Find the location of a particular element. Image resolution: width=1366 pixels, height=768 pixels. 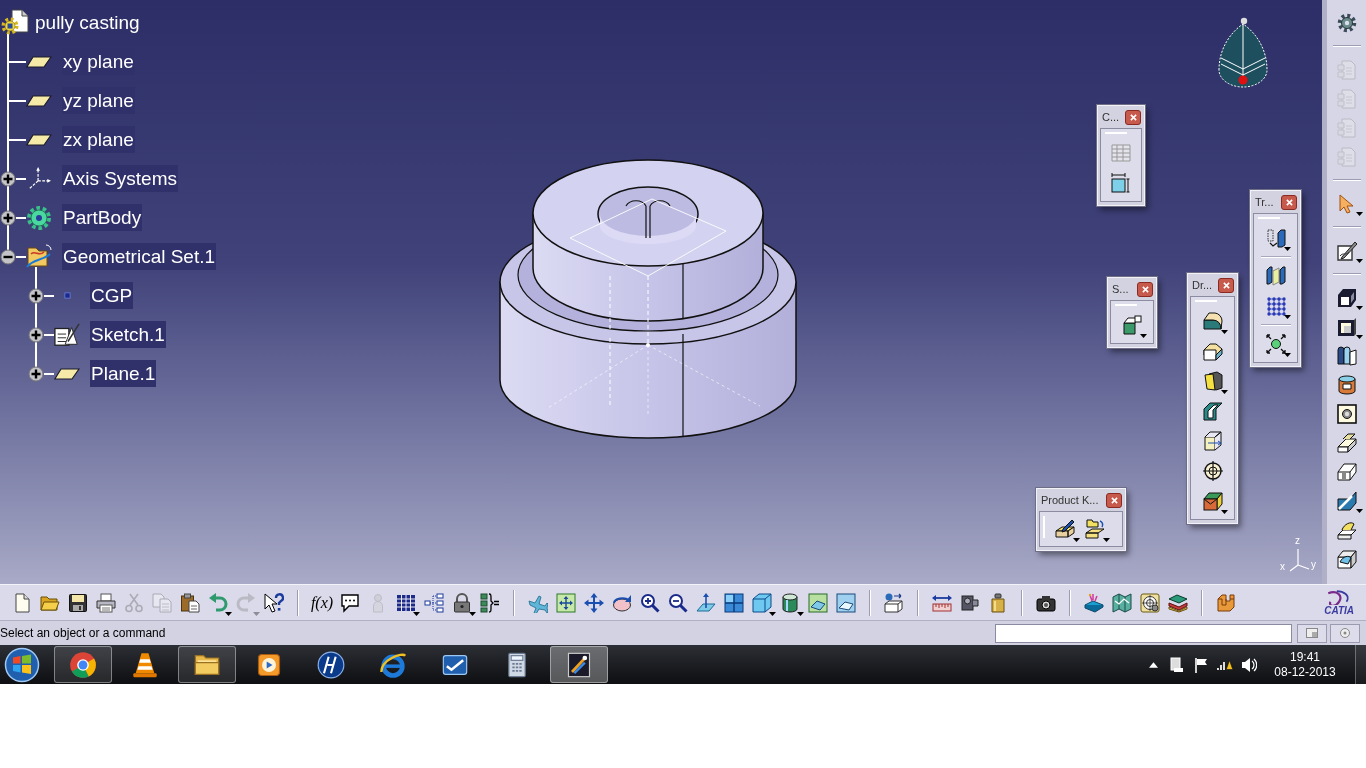

circle-icon is located at coordinates (1345, 633).